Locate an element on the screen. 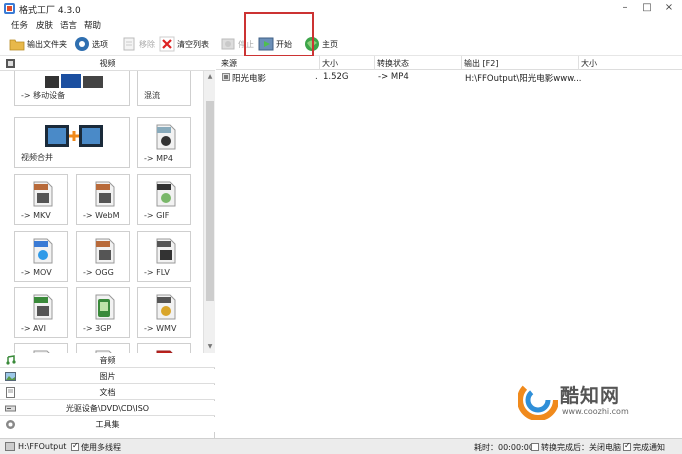 The height and width of the screenshot is (454, 682). menu-skin: 皮肤 is located at coordinates (44, 25).